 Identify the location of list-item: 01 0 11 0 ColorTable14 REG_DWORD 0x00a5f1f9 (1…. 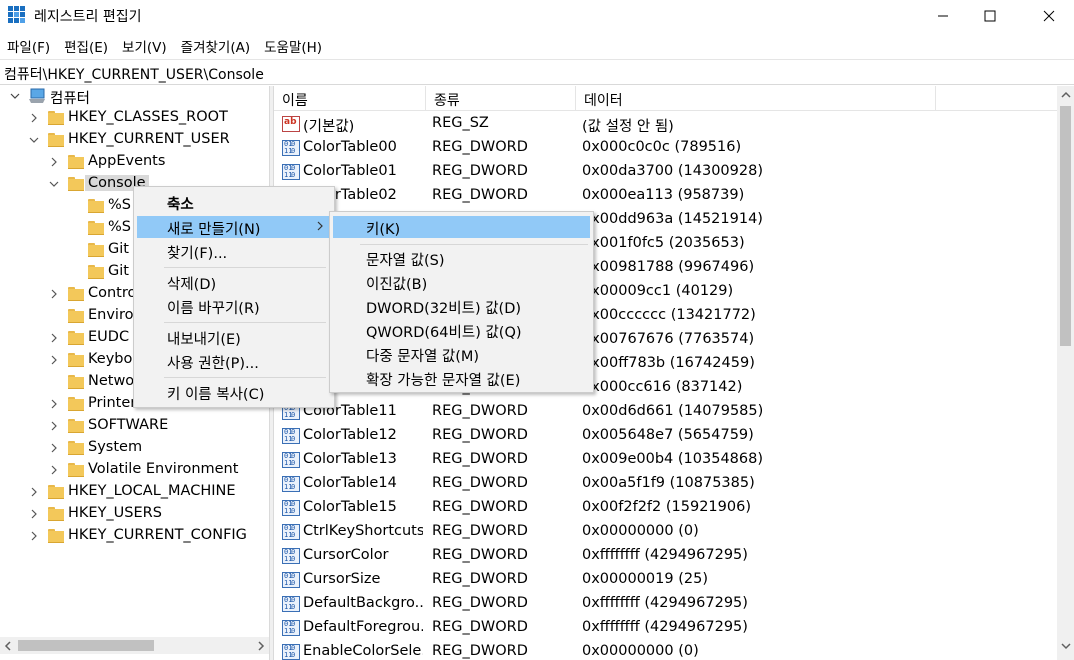
(665, 484).